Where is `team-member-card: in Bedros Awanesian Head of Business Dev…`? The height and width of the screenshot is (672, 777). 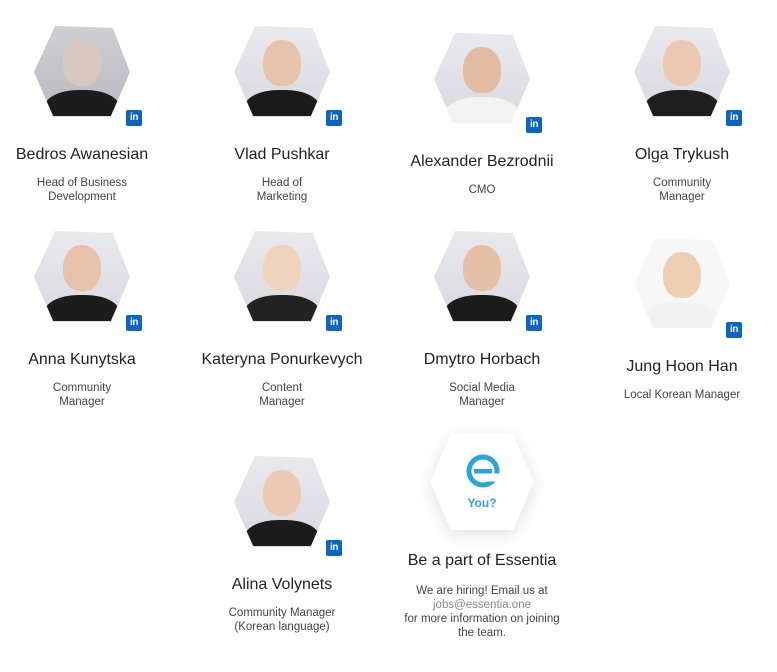
team-member-card: in Bedros Awanesian Head of Business Dev… is located at coordinates (91, 114).